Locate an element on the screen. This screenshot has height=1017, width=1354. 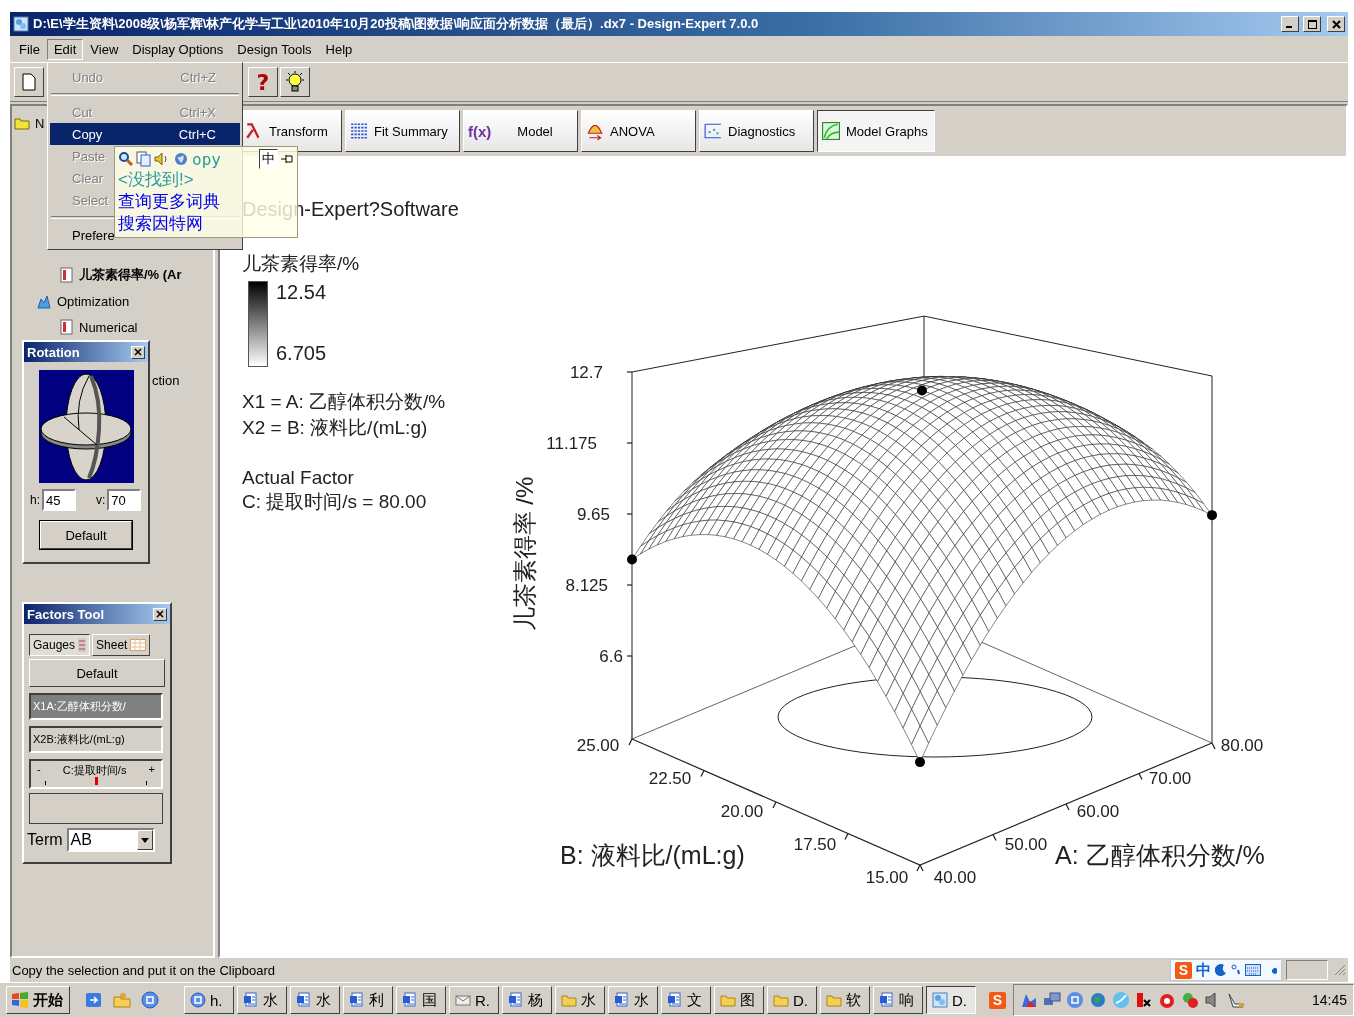
menu-item: Display Options is located at coordinates (178, 49).